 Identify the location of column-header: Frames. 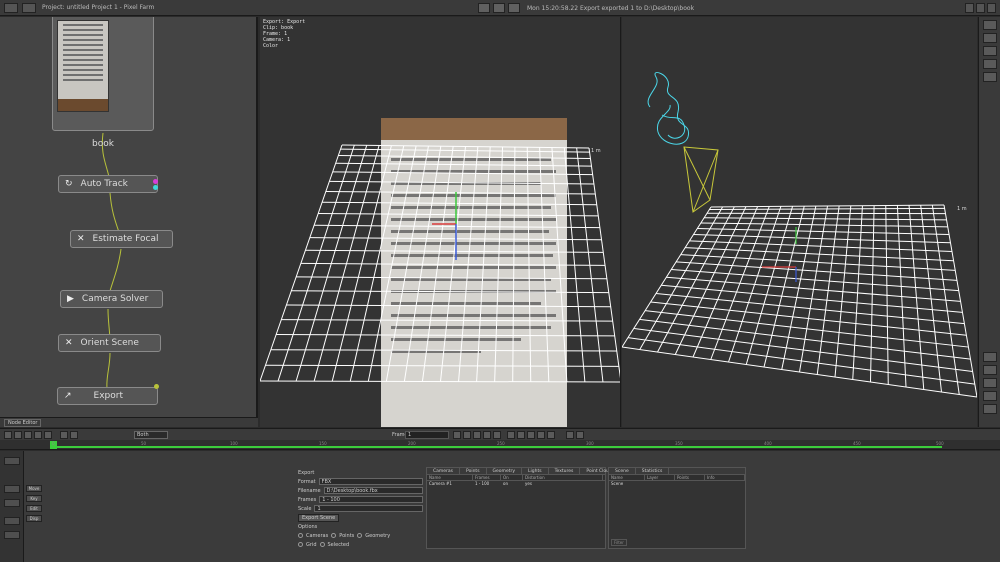
(487, 477).